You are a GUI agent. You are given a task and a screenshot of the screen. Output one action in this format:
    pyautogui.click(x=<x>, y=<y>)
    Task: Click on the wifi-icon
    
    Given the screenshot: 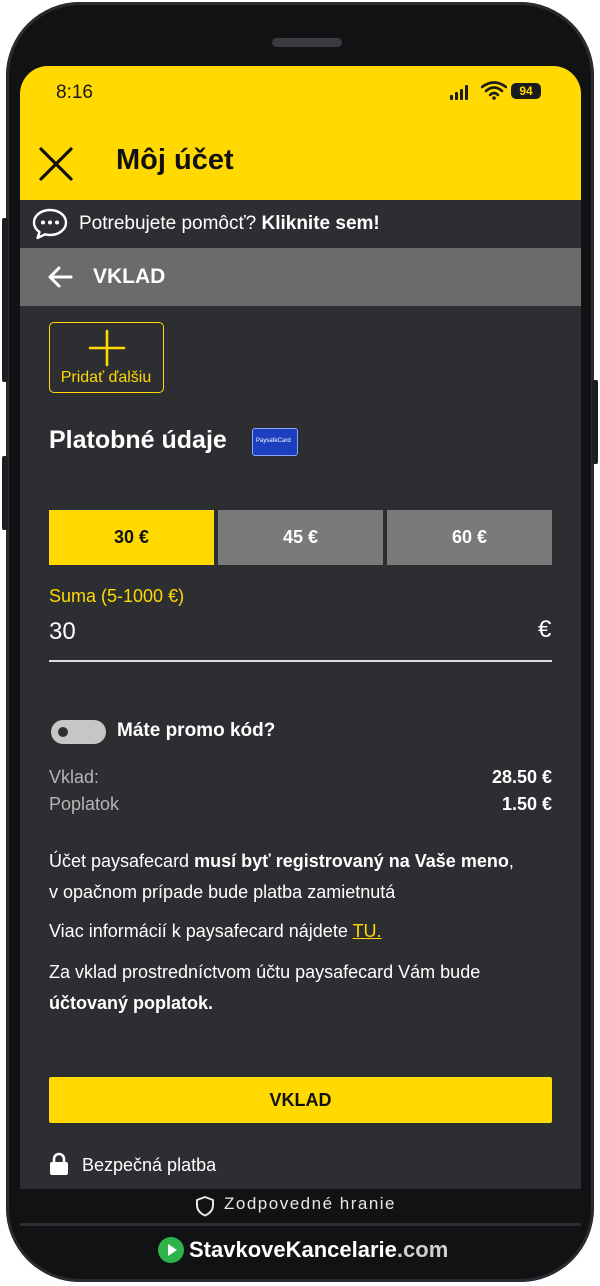 What is the action you would take?
    pyautogui.click(x=494, y=90)
    